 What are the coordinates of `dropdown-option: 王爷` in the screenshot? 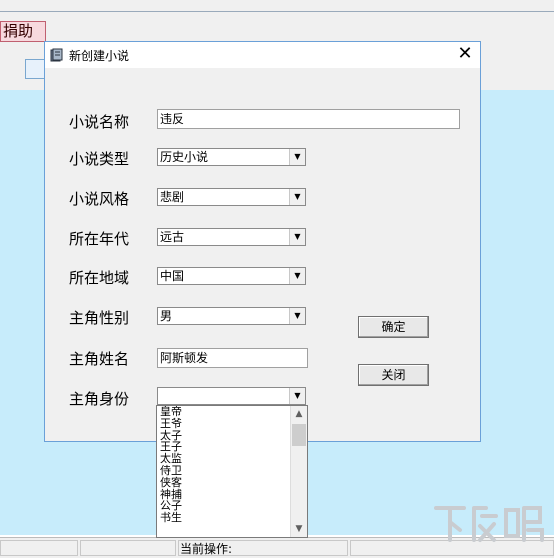 It's located at (232, 423).